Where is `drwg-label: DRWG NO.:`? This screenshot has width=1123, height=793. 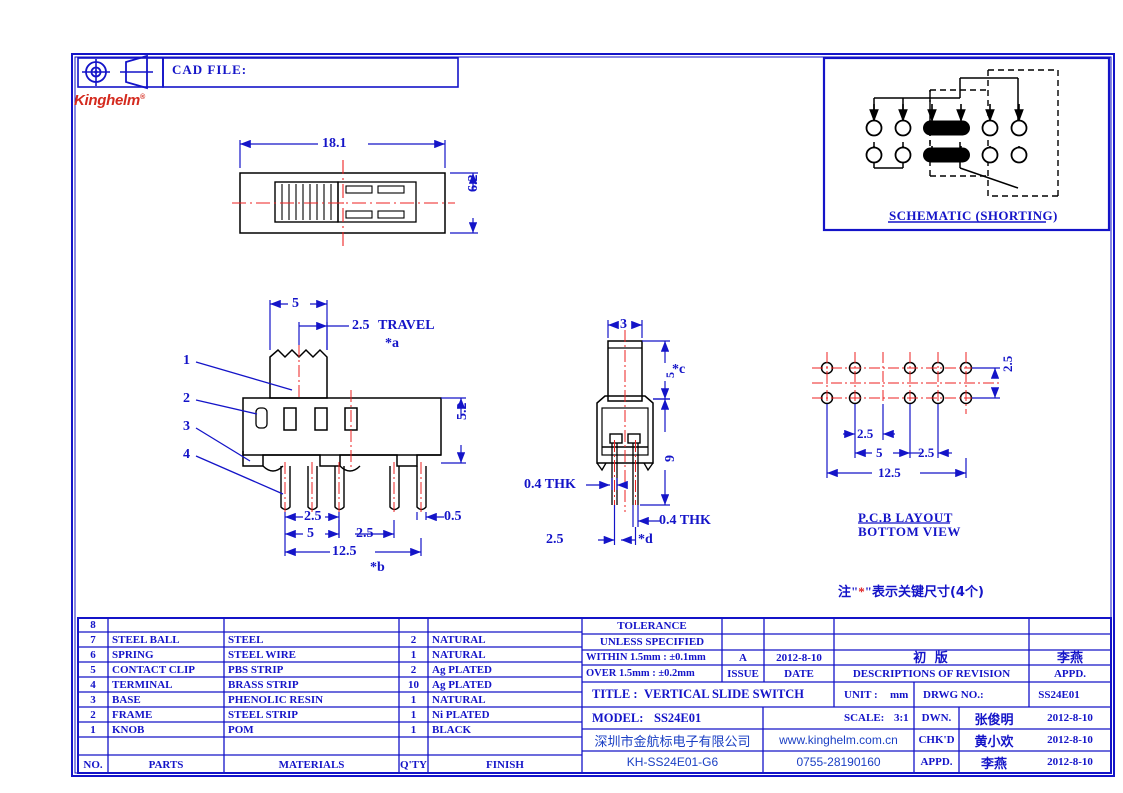 drwg-label: DRWG NO.: is located at coordinates (953, 694).